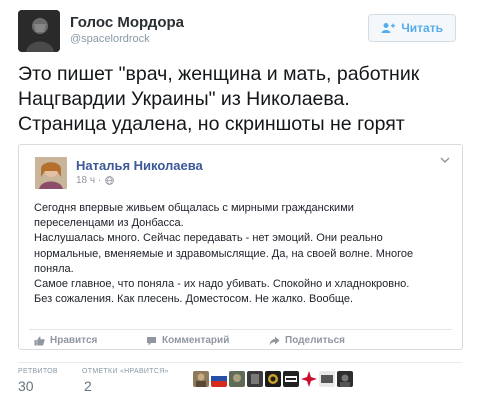 This screenshot has width=480, height=407. Describe the element at coordinates (274, 340) in the screenshot. I see `share-icon` at that location.